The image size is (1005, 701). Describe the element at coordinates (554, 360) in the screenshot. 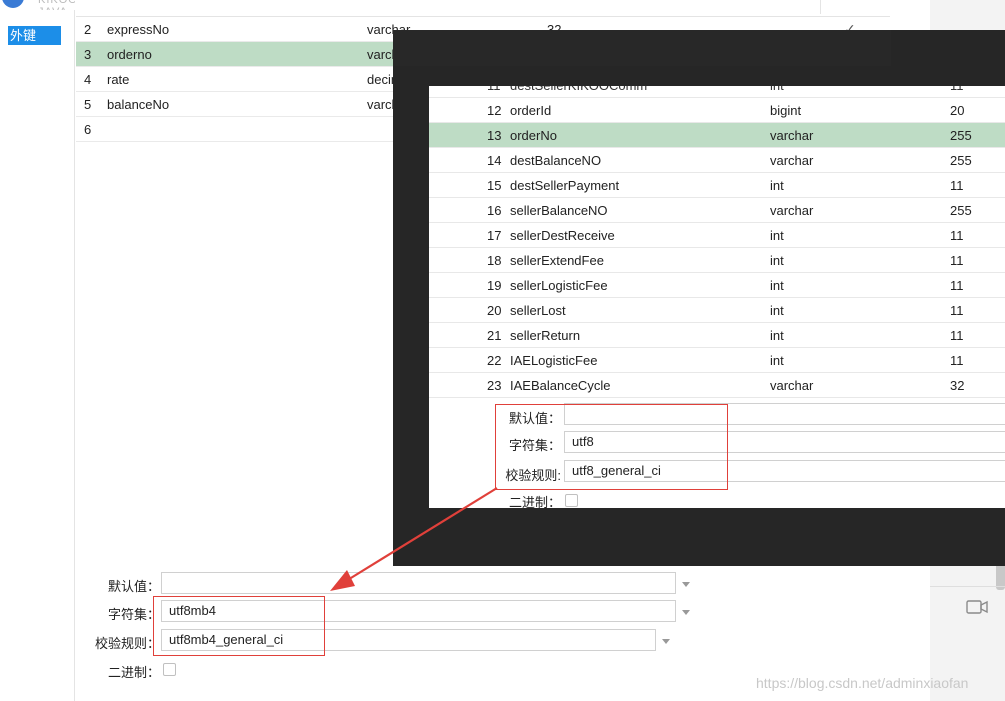

I see `field-name: IAELogisticFee` at that location.